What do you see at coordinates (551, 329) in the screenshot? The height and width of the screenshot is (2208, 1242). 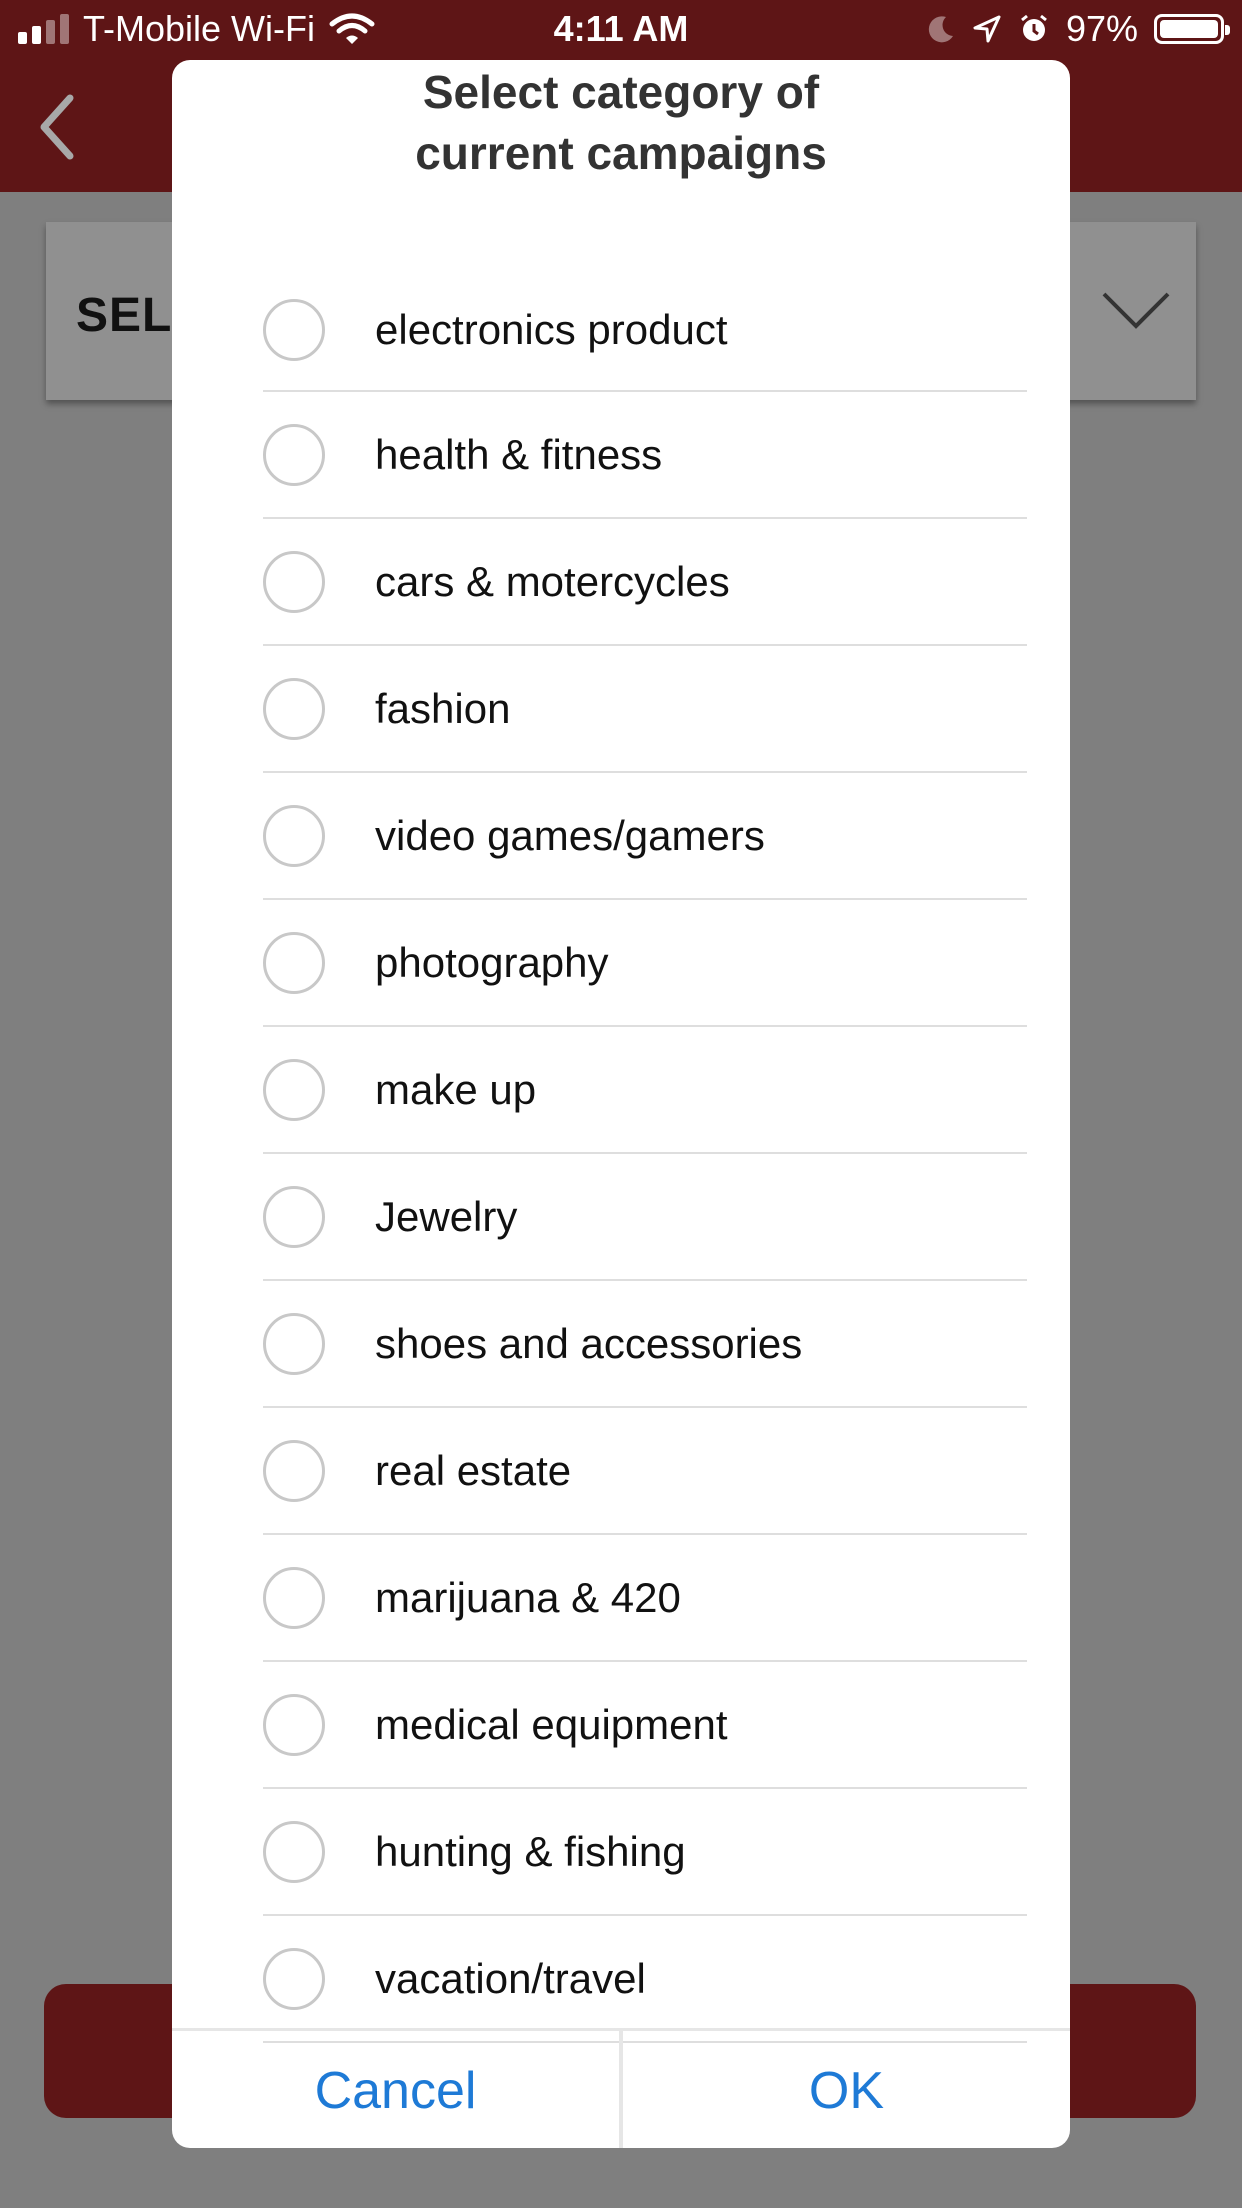 I see `option-label: electronics product` at bounding box center [551, 329].